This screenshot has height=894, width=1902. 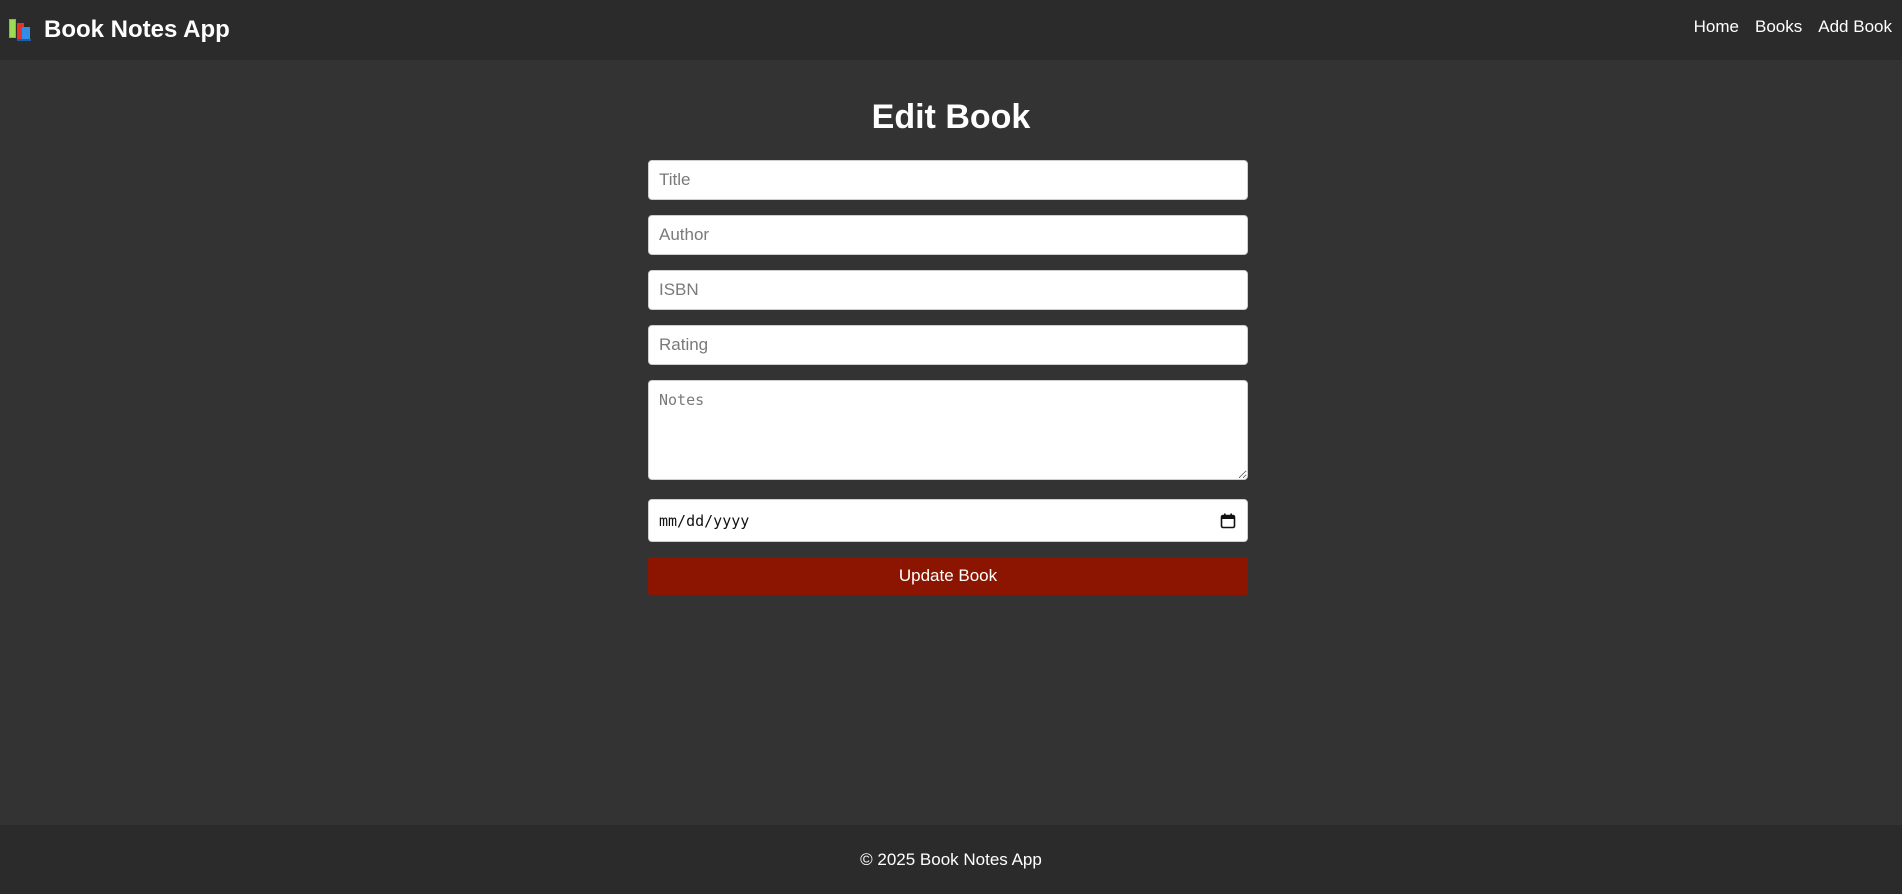 I want to click on brand: Book Notes App, so click(x=119, y=30).